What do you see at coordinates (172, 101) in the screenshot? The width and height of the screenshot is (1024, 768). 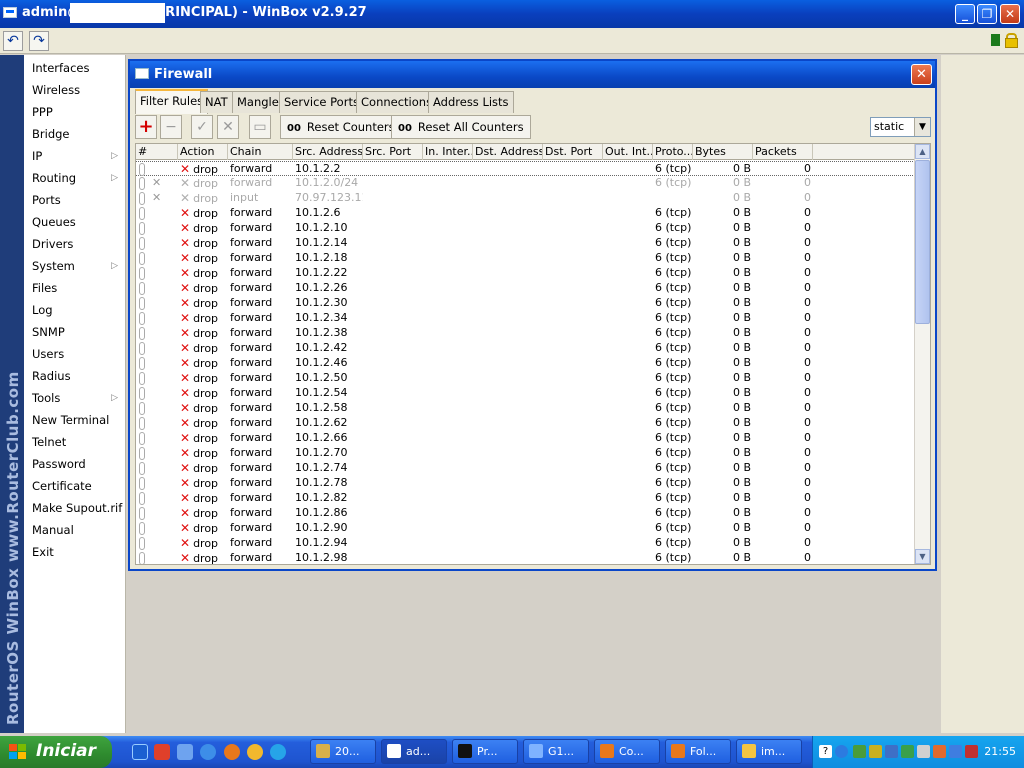 I see `tab-filter-rules: Filter Rules` at bounding box center [172, 101].